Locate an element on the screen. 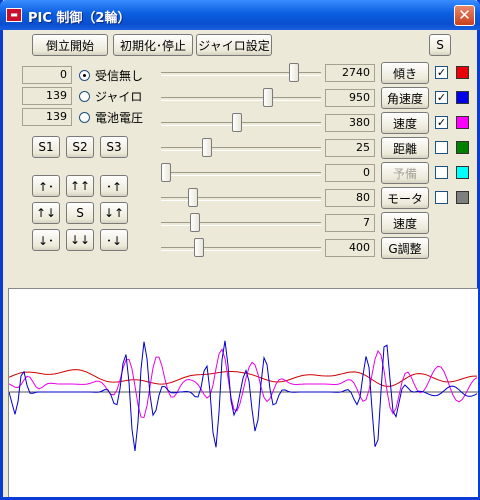 This screenshot has height=500, width=480. radio-option: 電池電圧 is located at coordinates (111, 117).